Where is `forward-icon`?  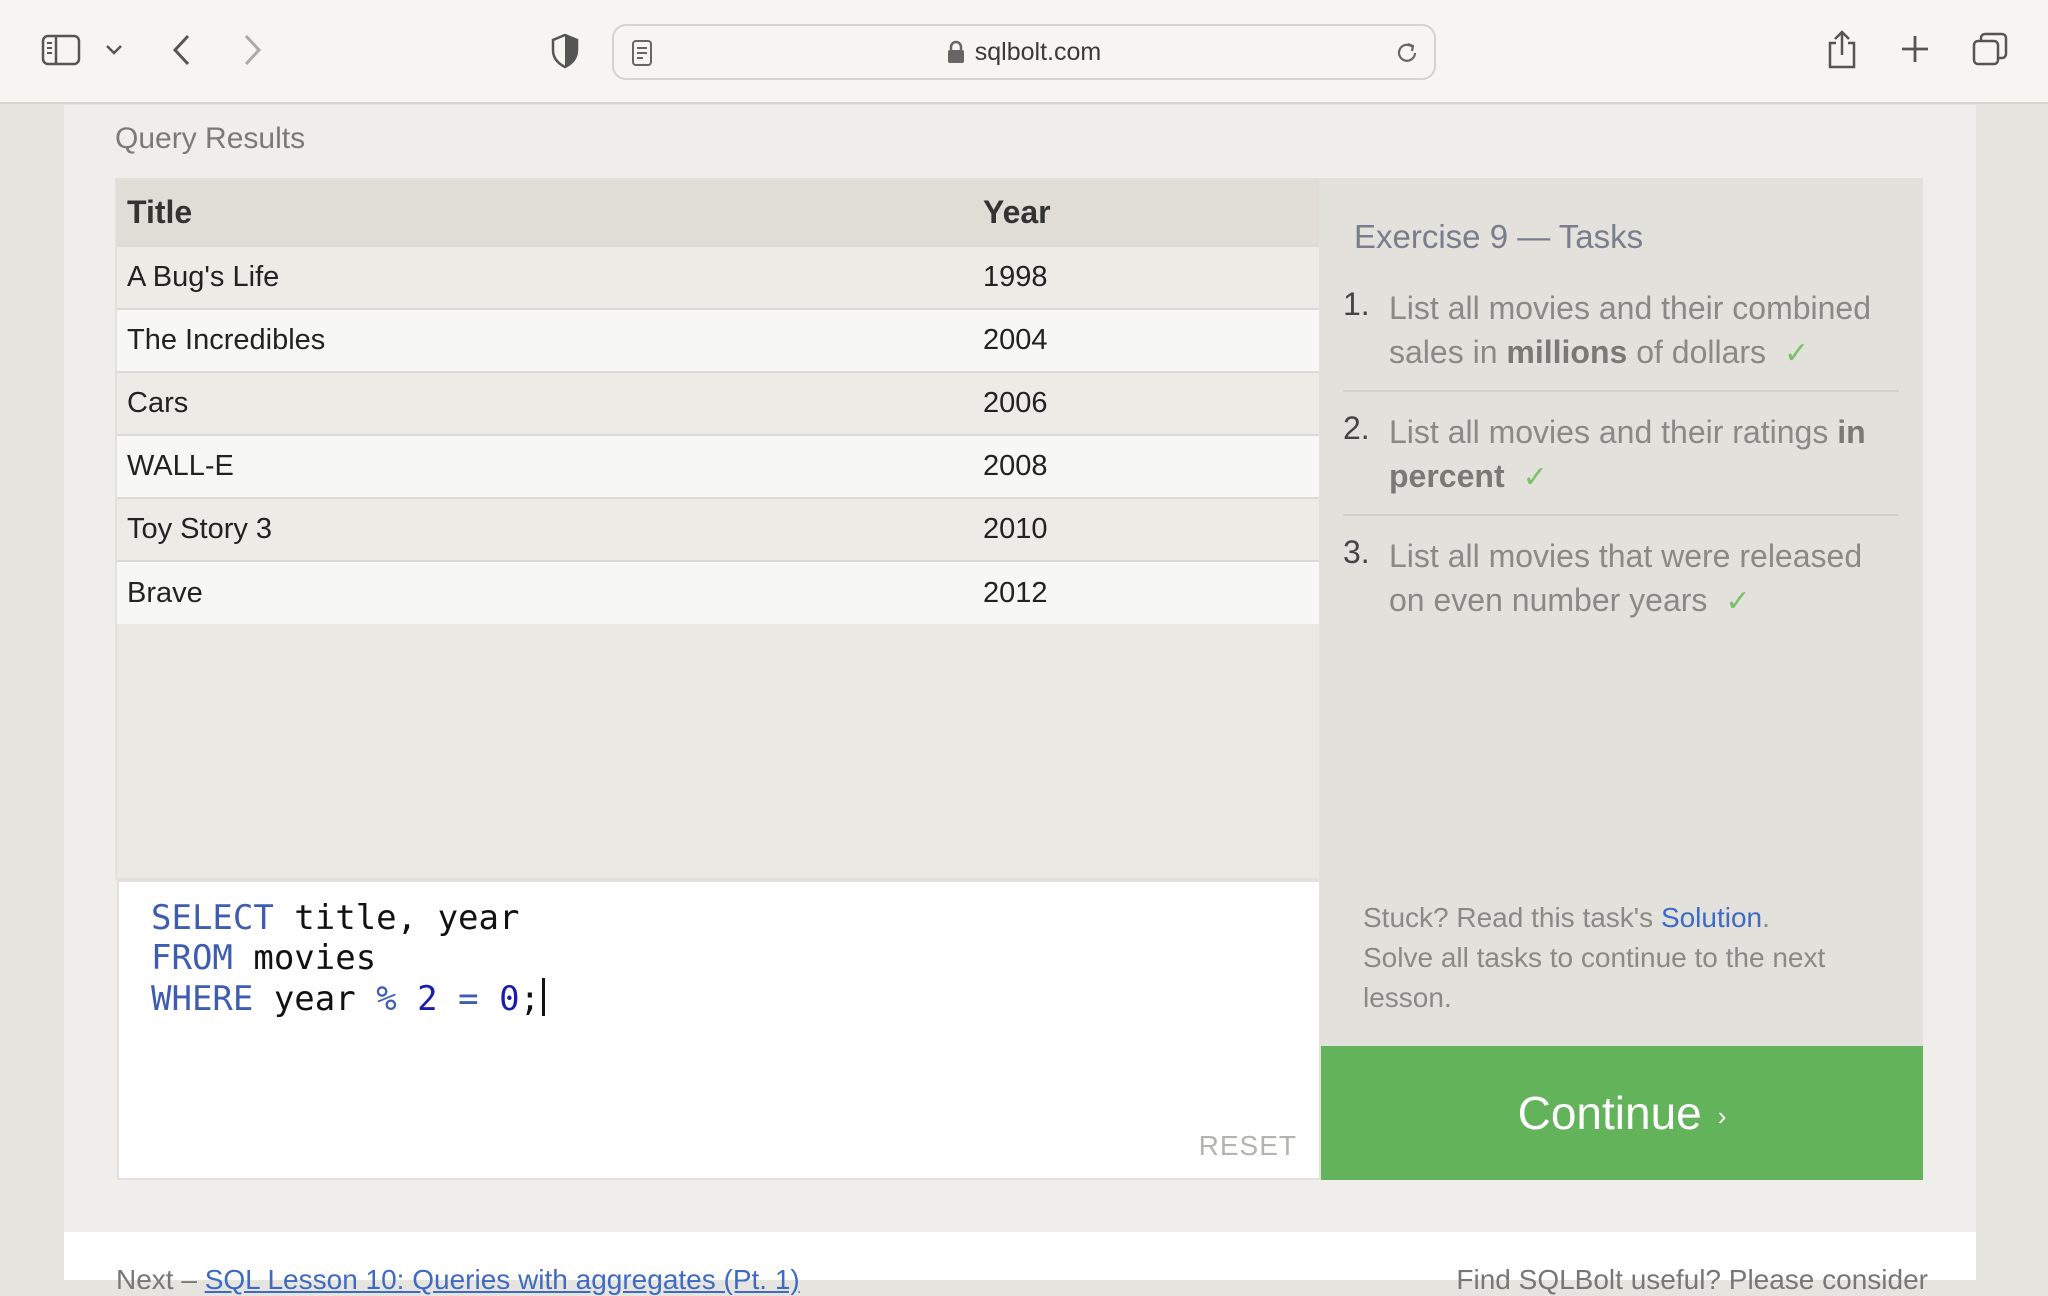 forward-icon is located at coordinates (253, 50).